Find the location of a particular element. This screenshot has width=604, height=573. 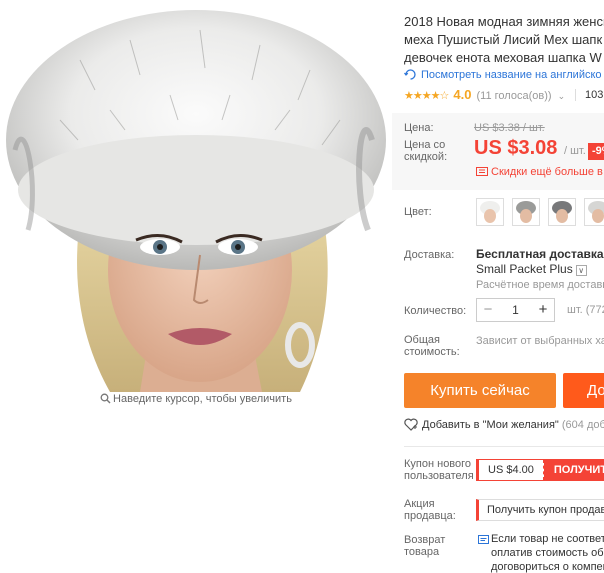

wishlist-count: (604 доба is located at coordinates (582, 425).